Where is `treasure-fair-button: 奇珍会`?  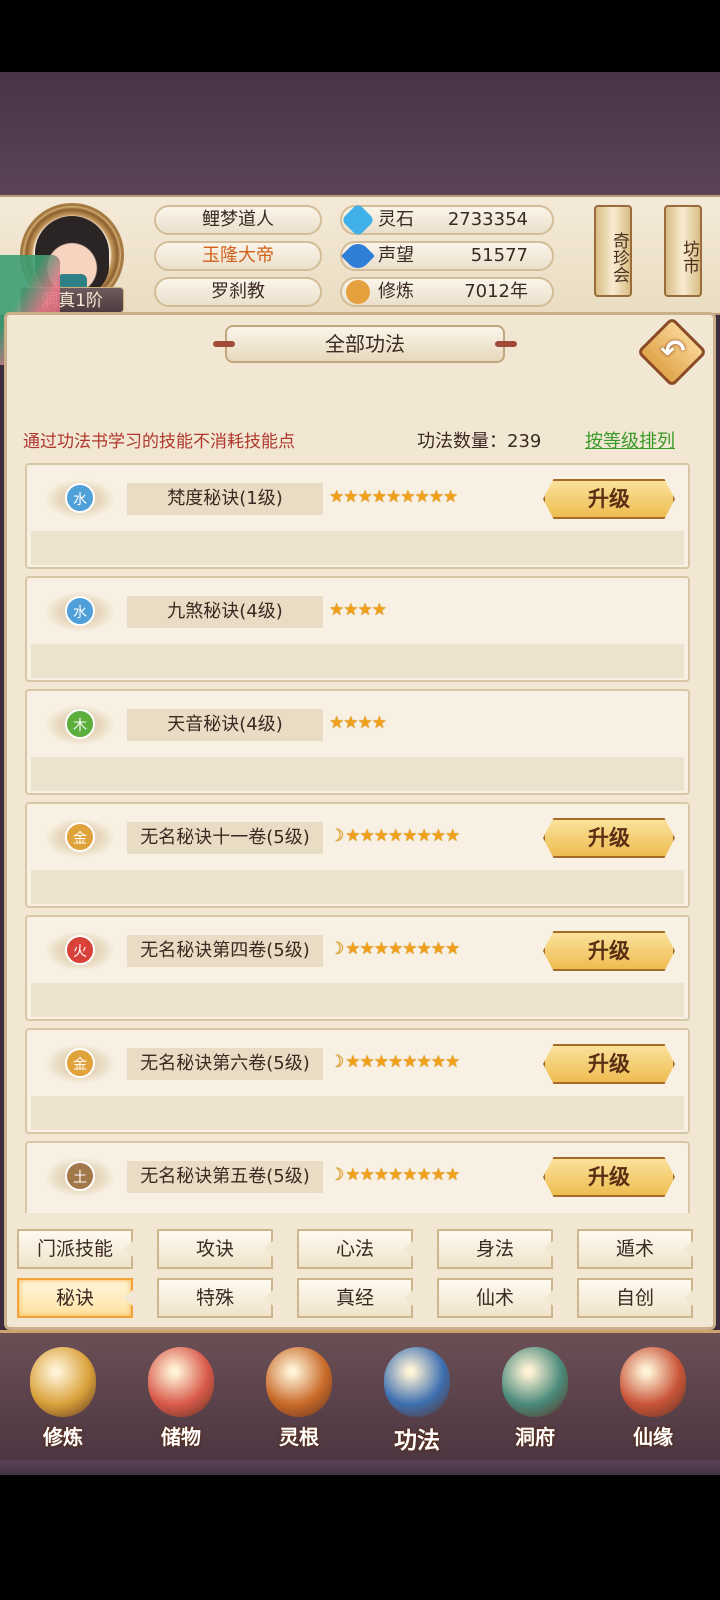 treasure-fair-button: 奇珍会 is located at coordinates (613, 251).